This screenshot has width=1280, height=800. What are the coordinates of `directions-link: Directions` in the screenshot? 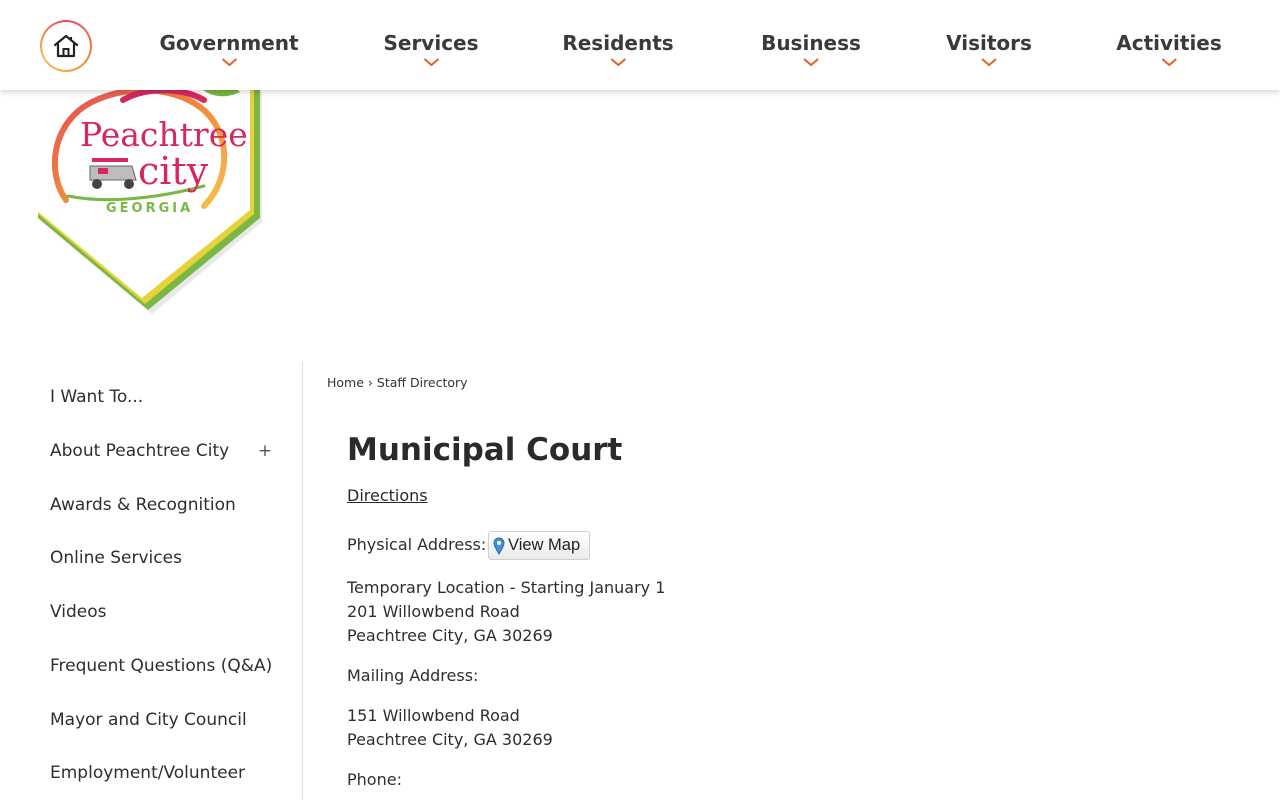 It's located at (387, 495).